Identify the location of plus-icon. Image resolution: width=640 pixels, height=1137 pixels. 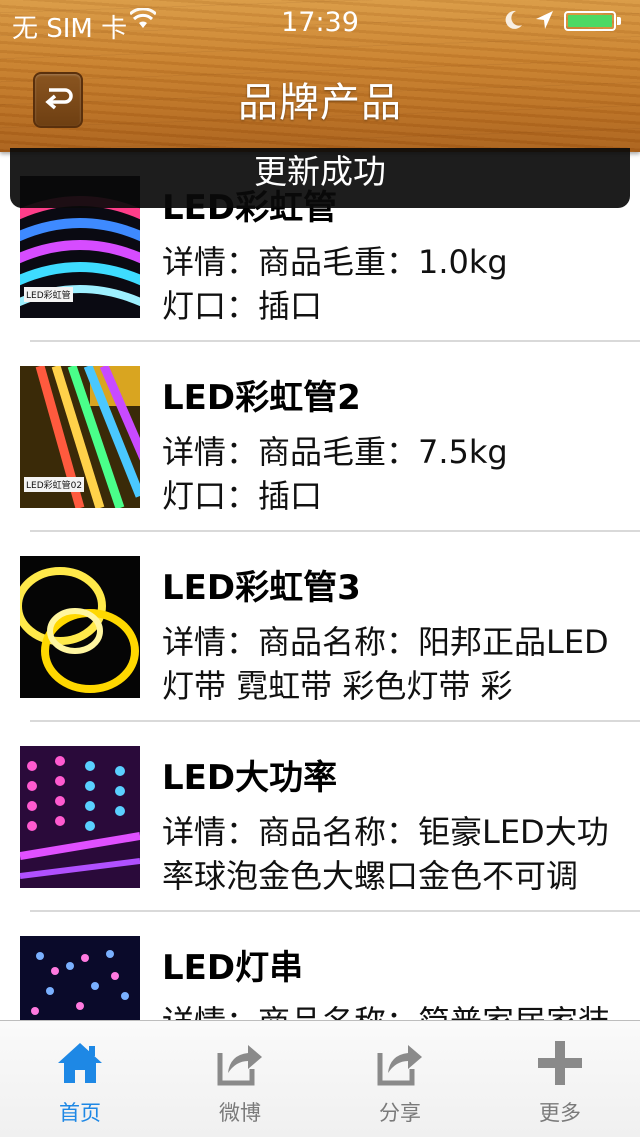
(560, 1063).